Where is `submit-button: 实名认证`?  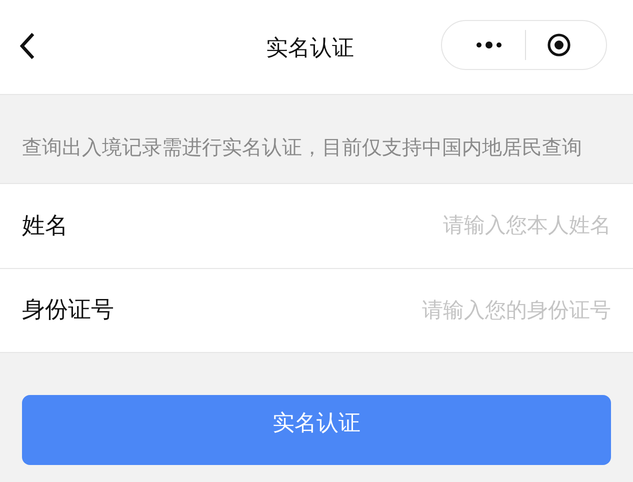
submit-button: 实名认证 is located at coordinates (316, 430).